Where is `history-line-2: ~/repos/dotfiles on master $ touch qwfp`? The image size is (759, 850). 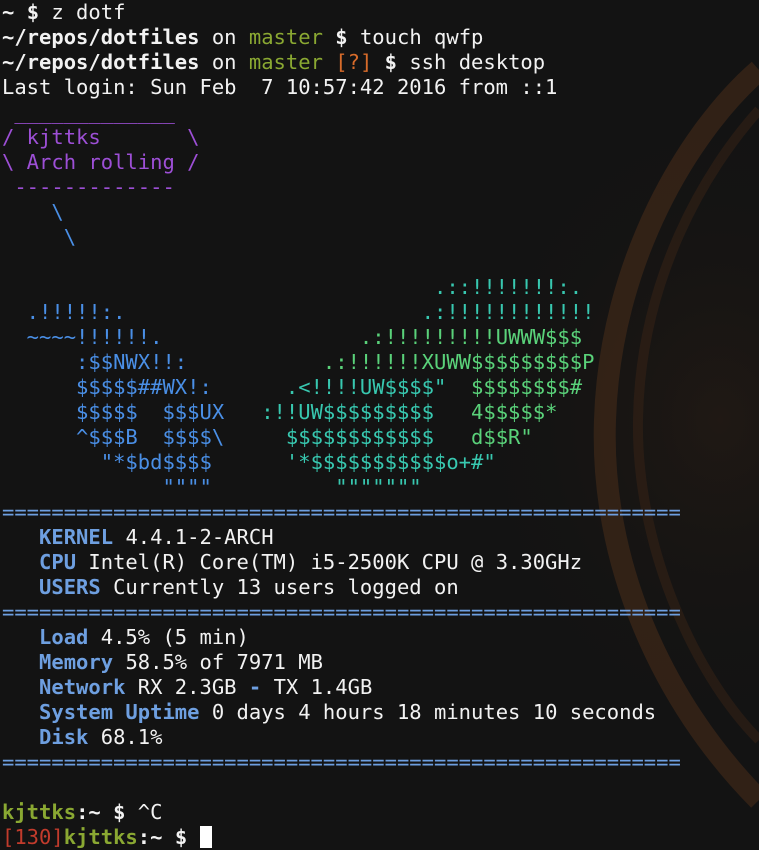
history-line-2: ~/repos/dotfiles on master $ touch qwfp is located at coordinates (243, 37).